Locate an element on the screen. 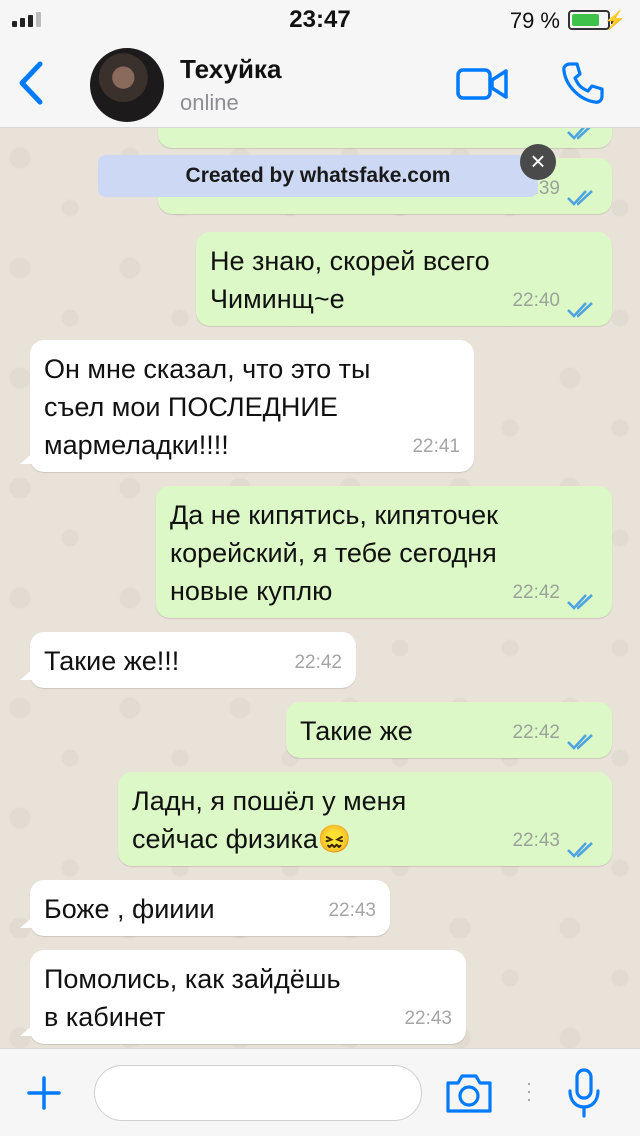  status-bar: 23:47 79 % ⚡ is located at coordinates (320, 20).